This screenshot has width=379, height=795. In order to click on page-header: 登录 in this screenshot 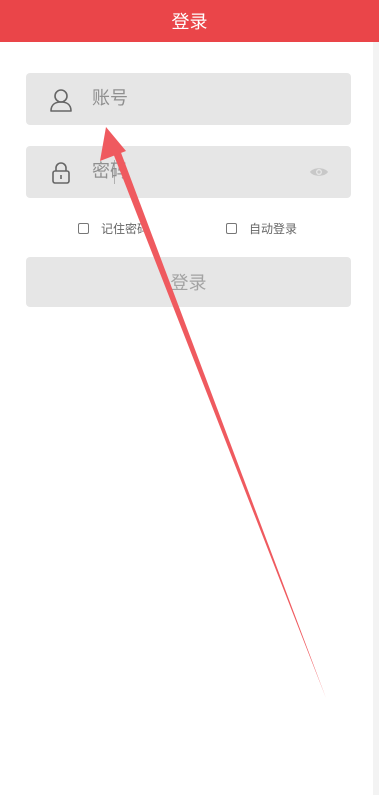, I will do `click(189, 21)`.